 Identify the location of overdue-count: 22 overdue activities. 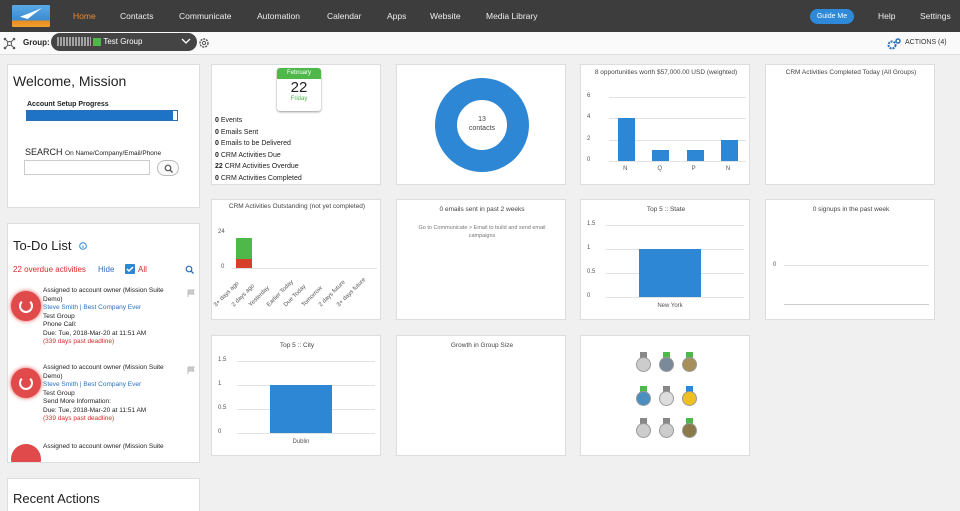
(49, 269).